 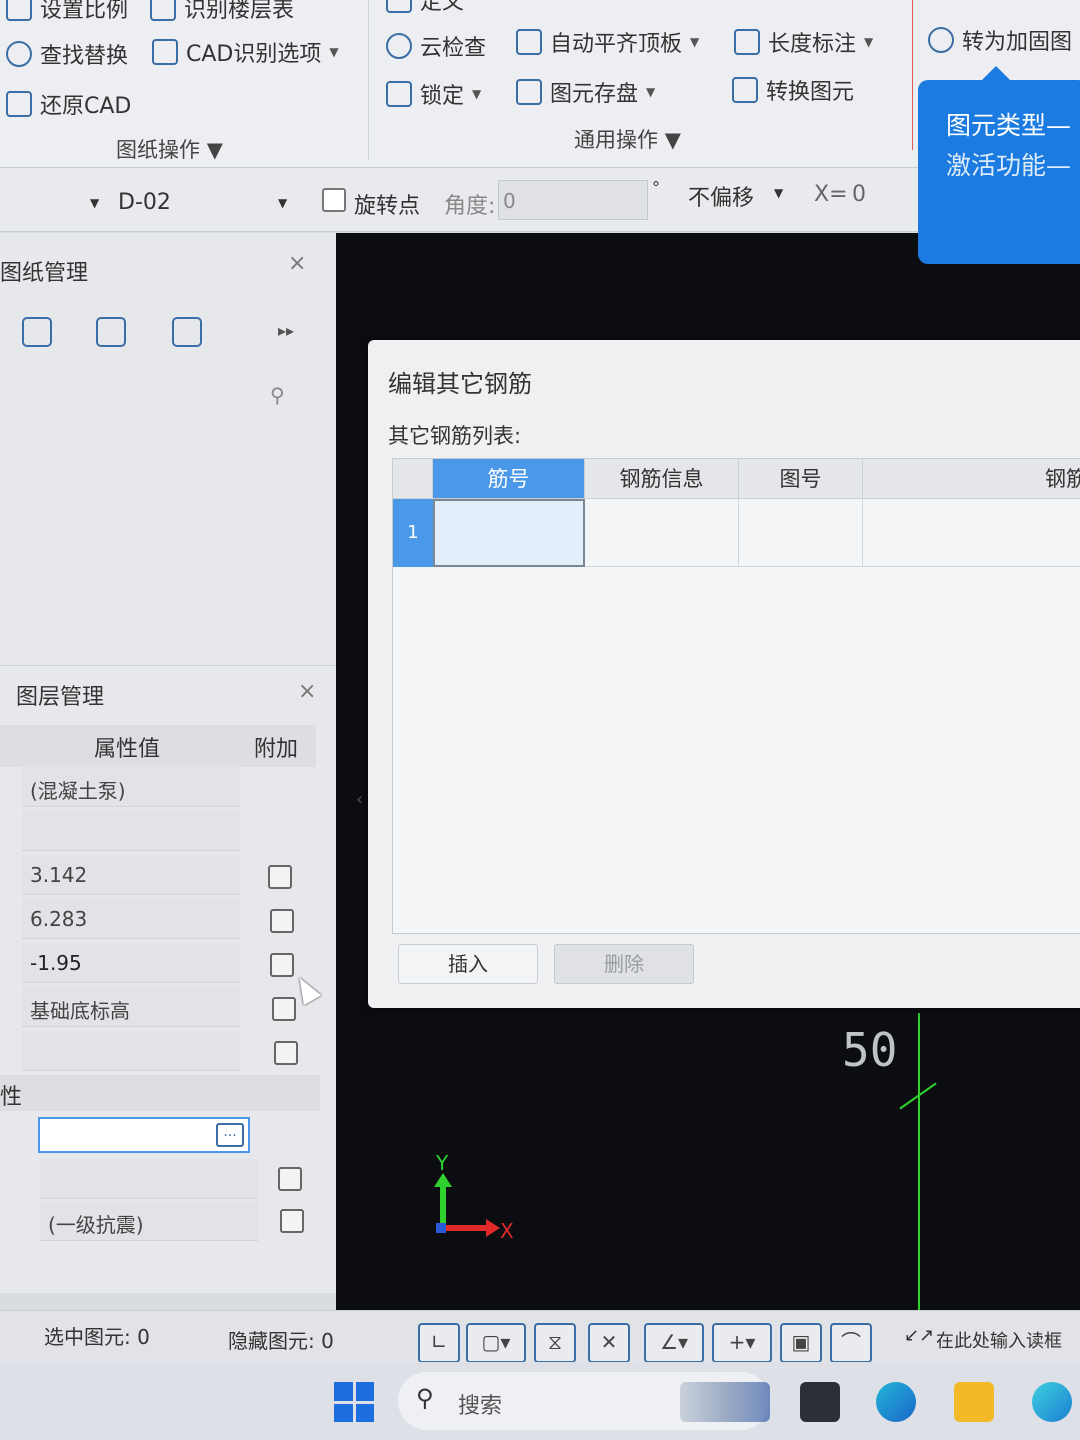 I want to click on cad-options-button: CAD识别选项 ▼, so click(x=245, y=52).